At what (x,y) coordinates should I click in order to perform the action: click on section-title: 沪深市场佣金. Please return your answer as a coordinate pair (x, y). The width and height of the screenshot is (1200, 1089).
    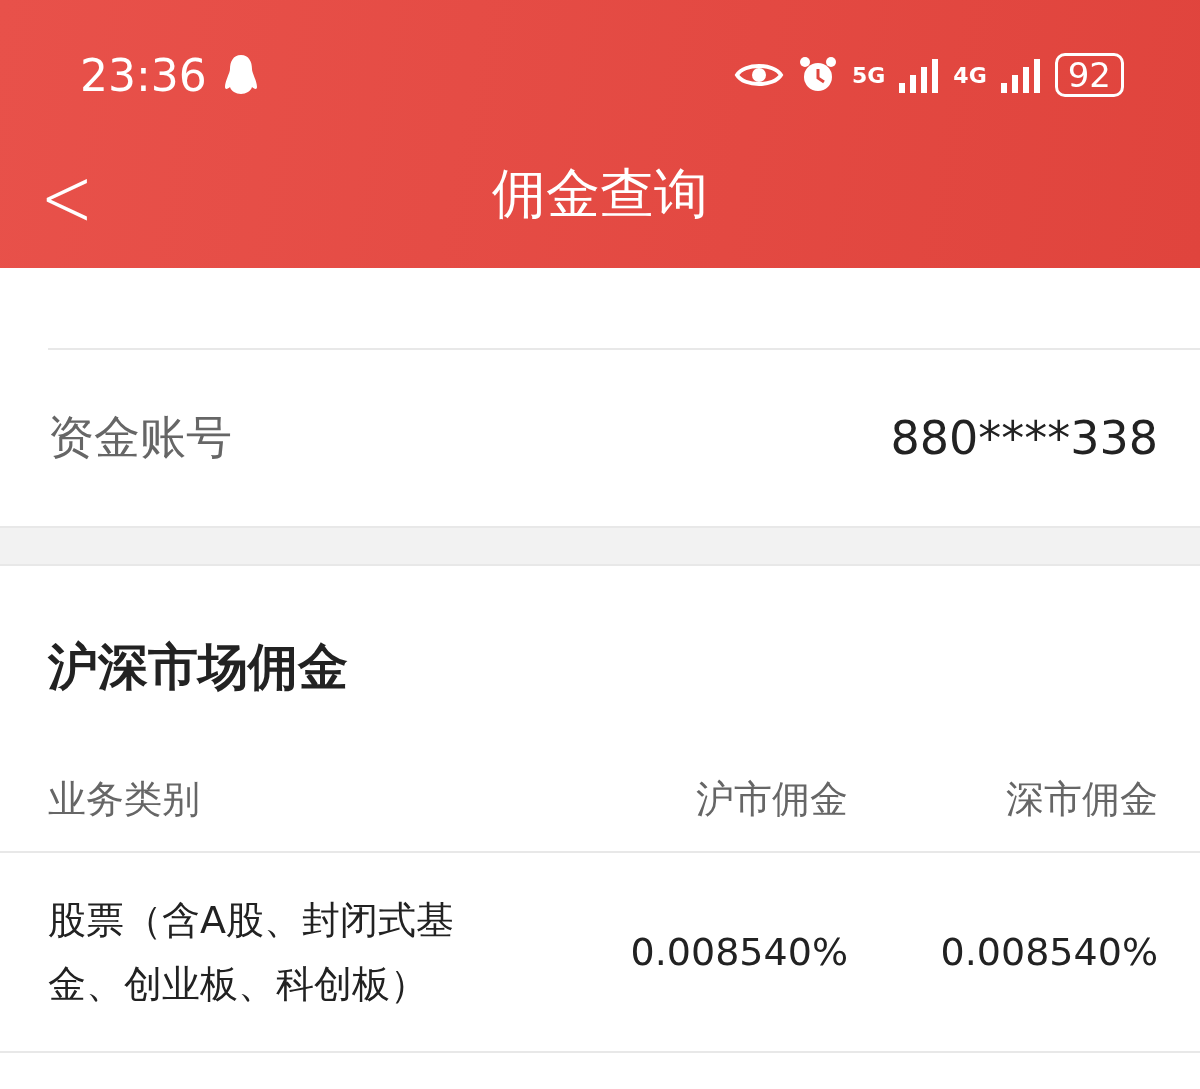
    Looking at the image, I should click on (198, 667).